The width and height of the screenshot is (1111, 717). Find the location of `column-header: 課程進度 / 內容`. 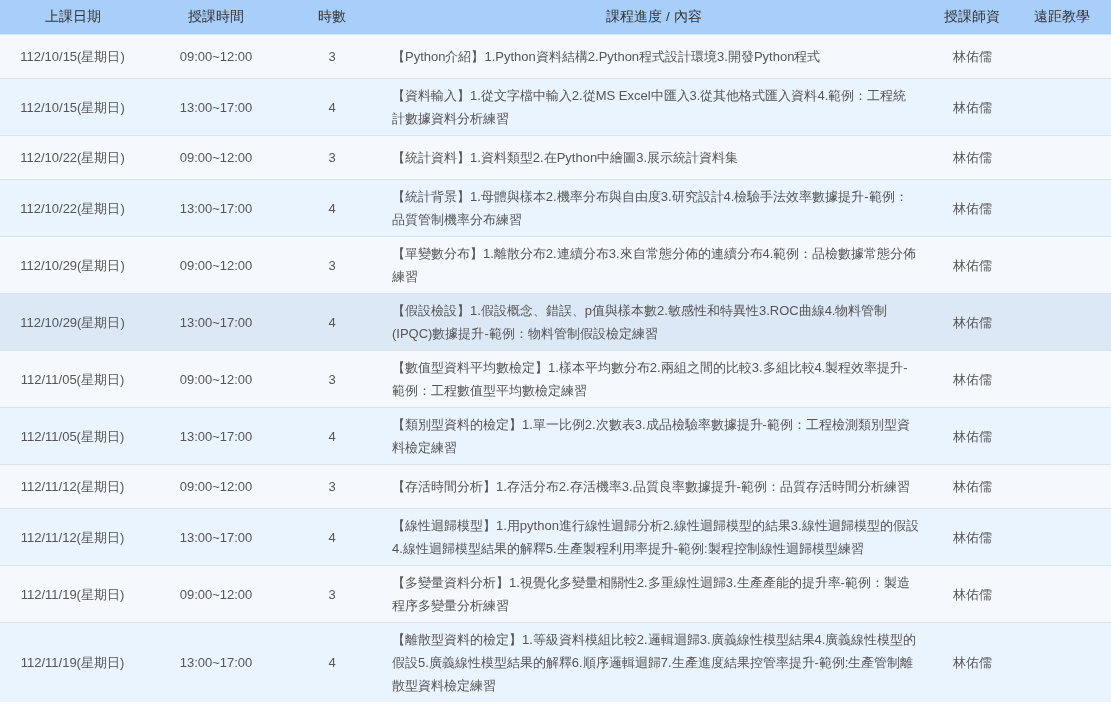

column-header: 課程進度 / 內容 is located at coordinates (654, 17).